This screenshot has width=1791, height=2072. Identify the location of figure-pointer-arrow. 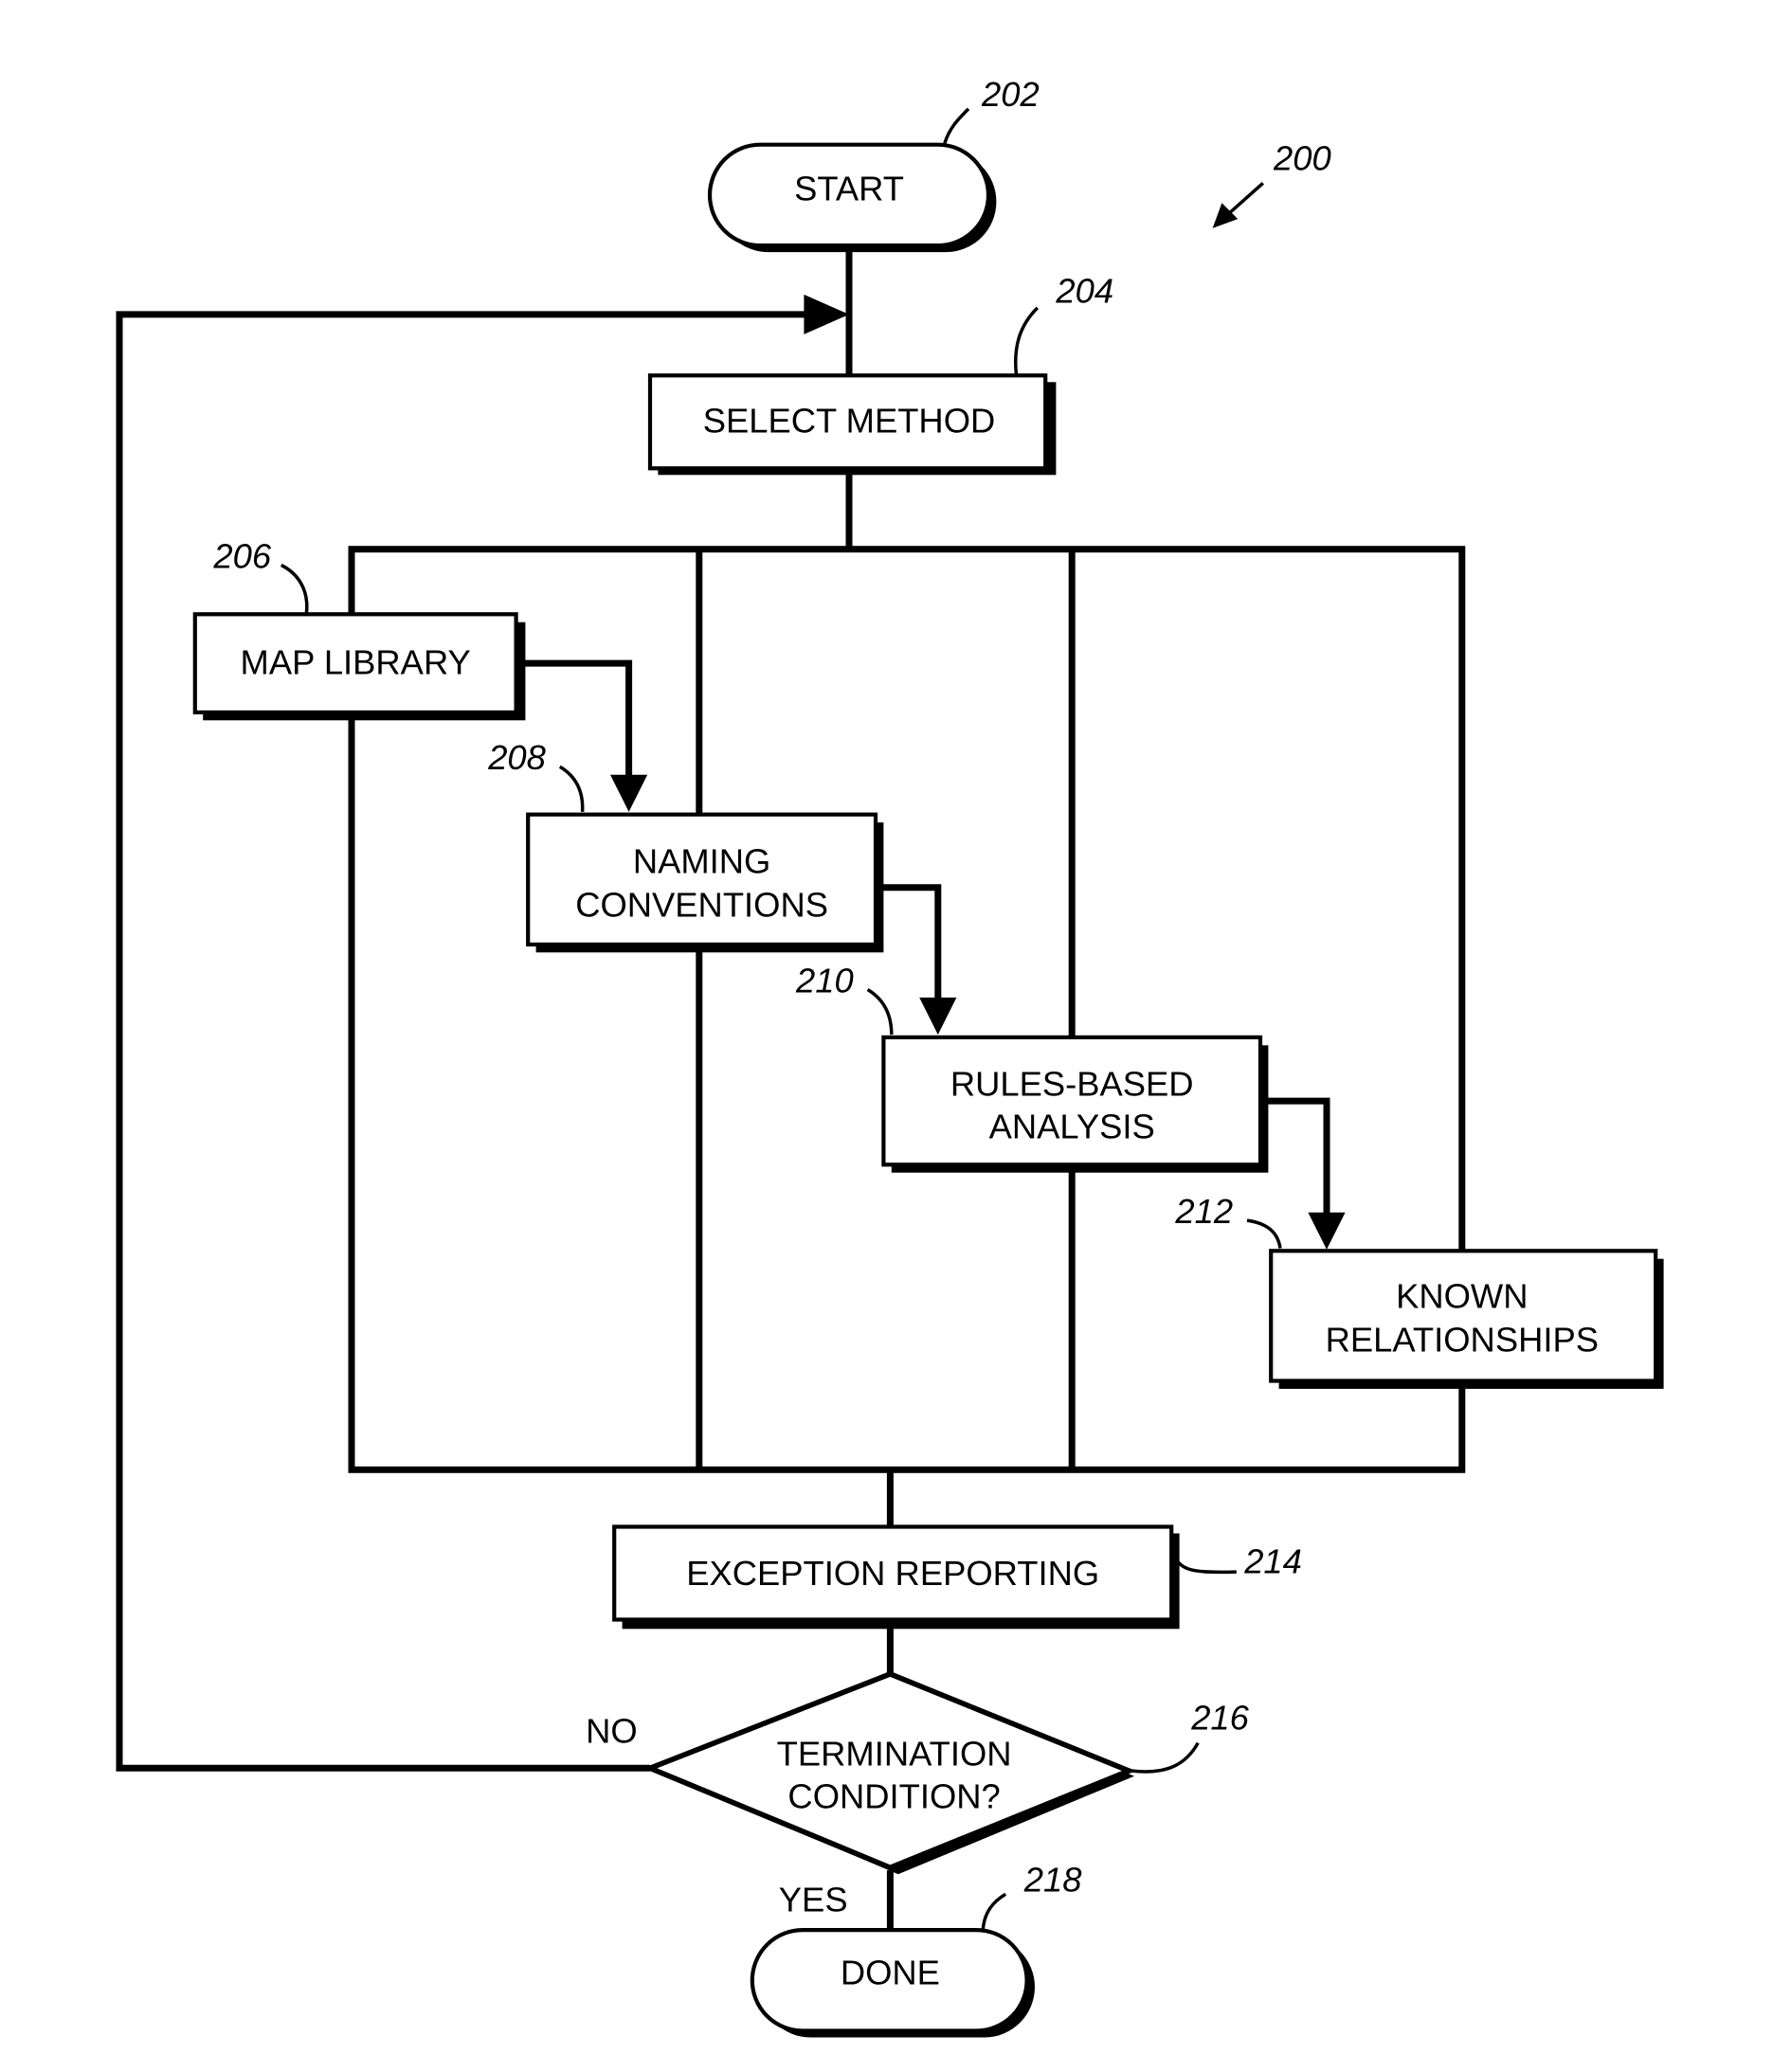
(1238, 204).